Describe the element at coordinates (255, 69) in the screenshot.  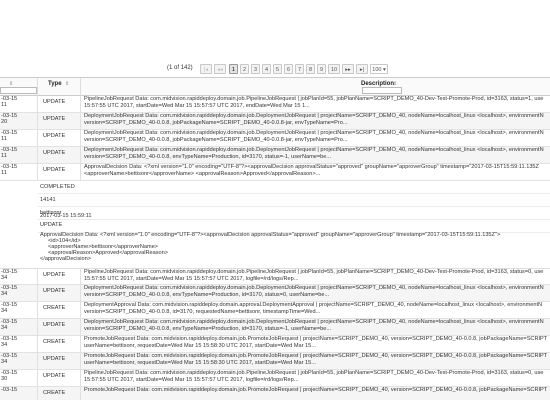
I see `page-button-3: 3` at that location.